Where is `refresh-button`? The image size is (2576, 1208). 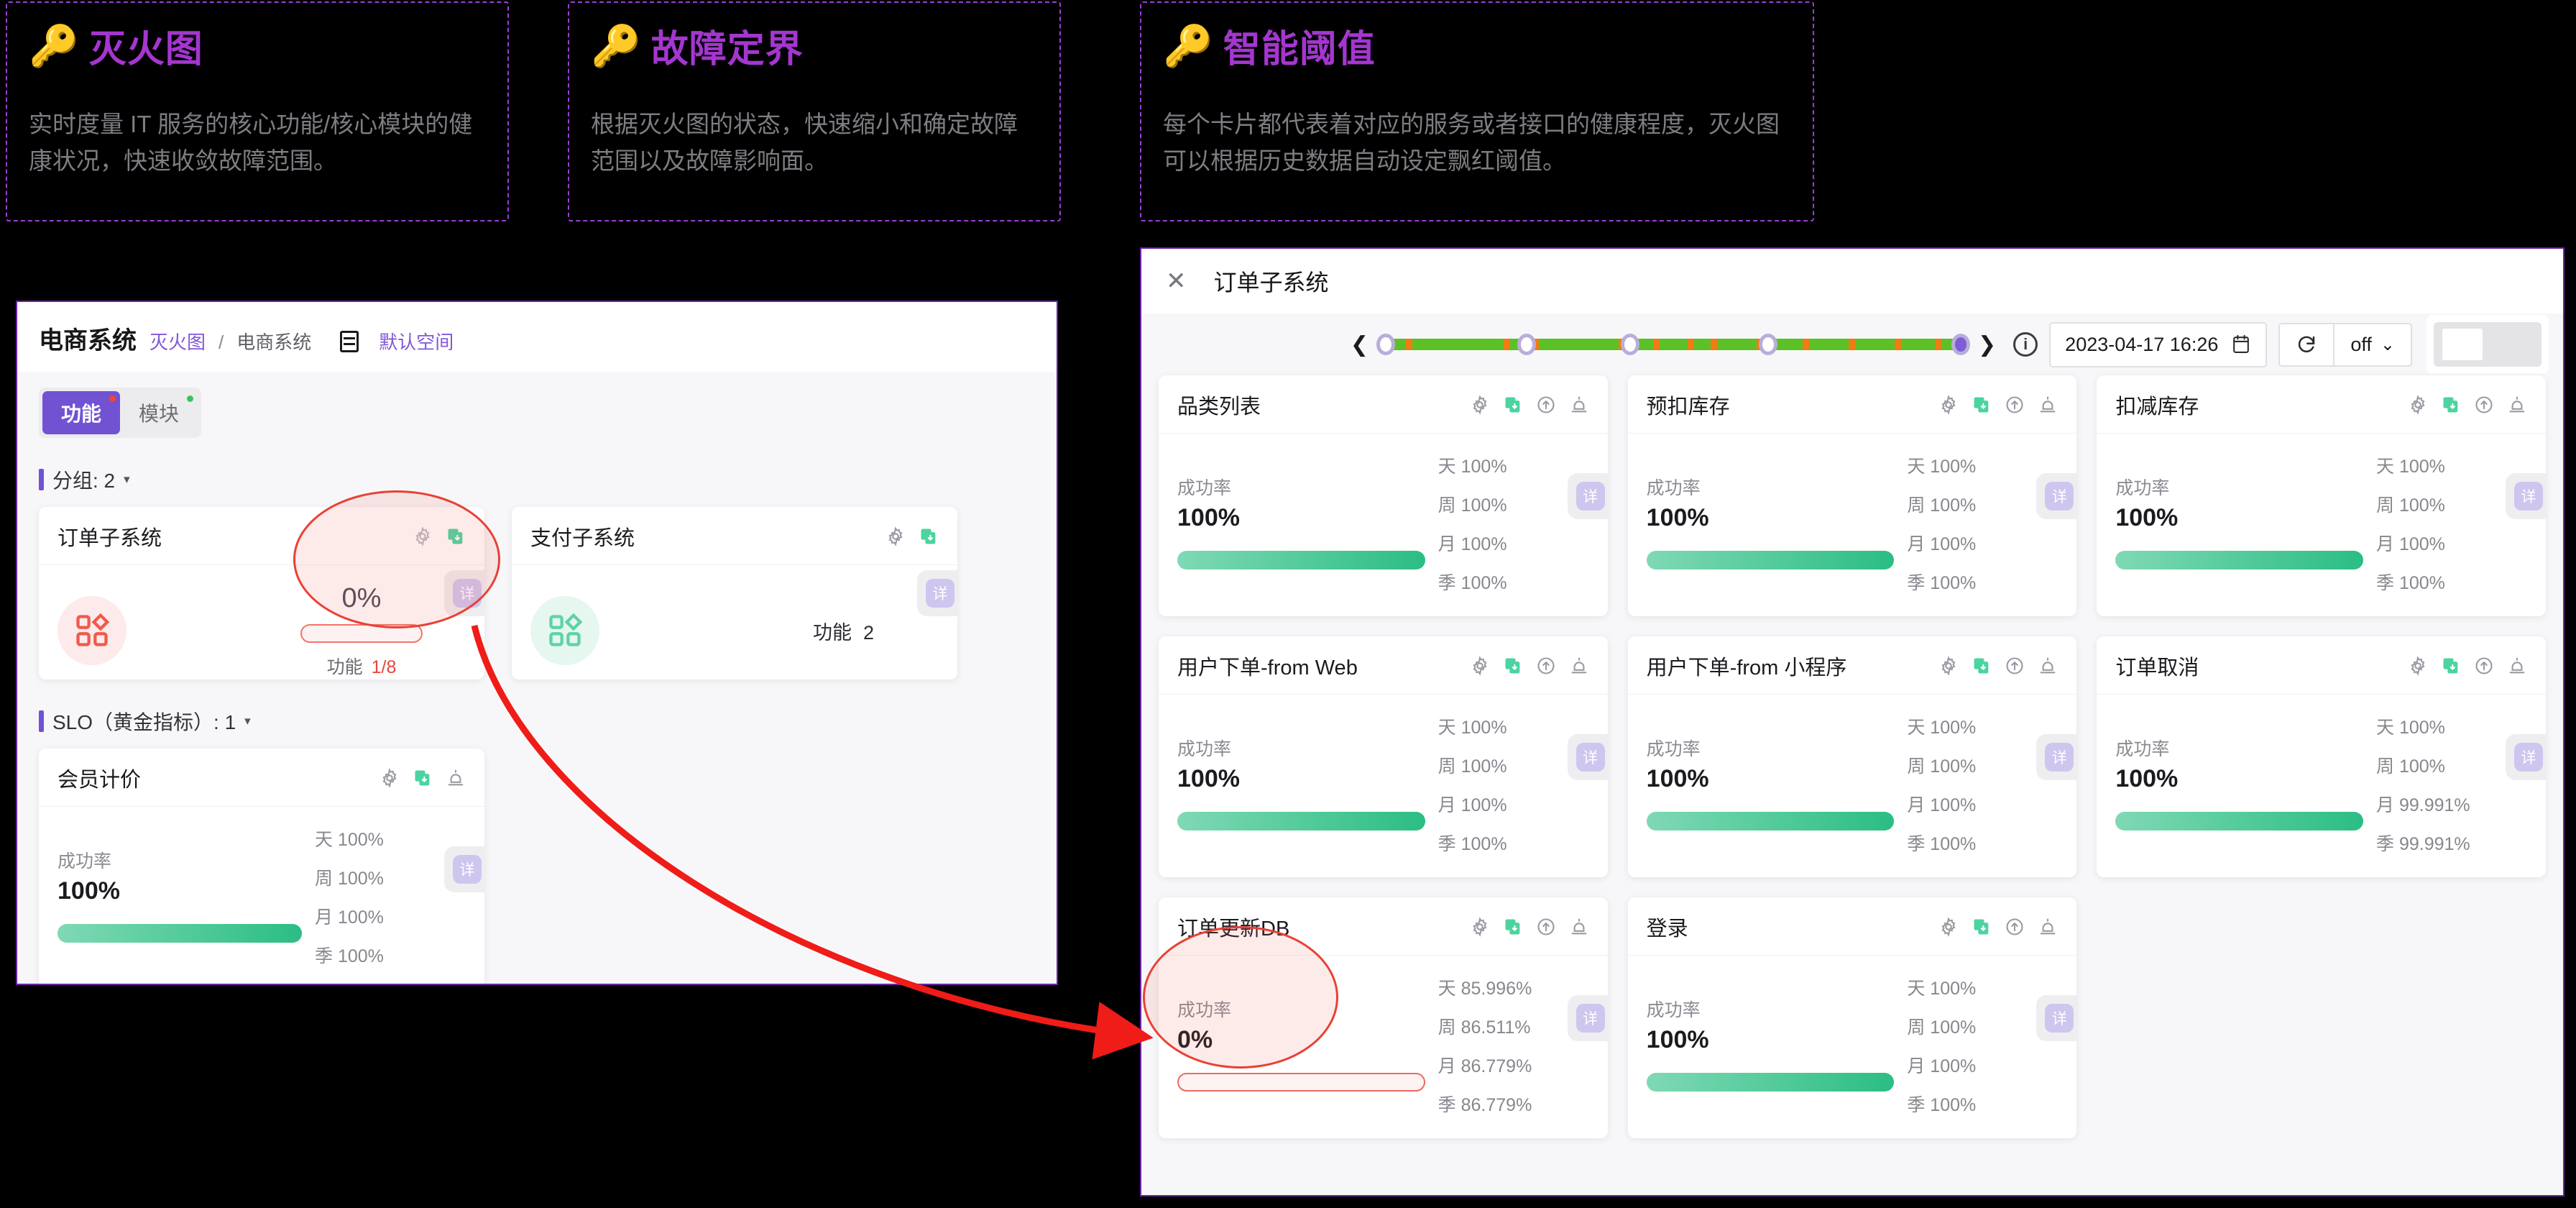 refresh-button is located at coordinates (2306, 344).